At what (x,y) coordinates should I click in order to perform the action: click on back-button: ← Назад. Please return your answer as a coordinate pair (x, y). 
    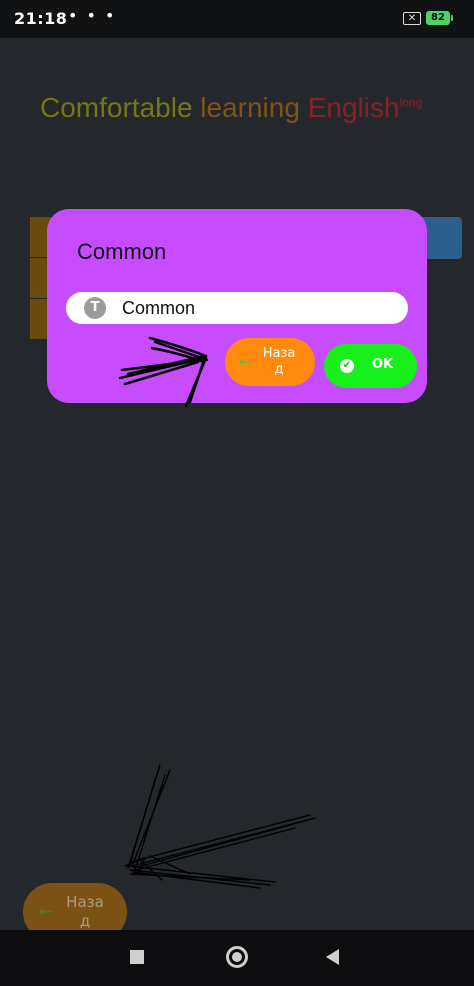
    Looking at the image, I should click on (270, 362).